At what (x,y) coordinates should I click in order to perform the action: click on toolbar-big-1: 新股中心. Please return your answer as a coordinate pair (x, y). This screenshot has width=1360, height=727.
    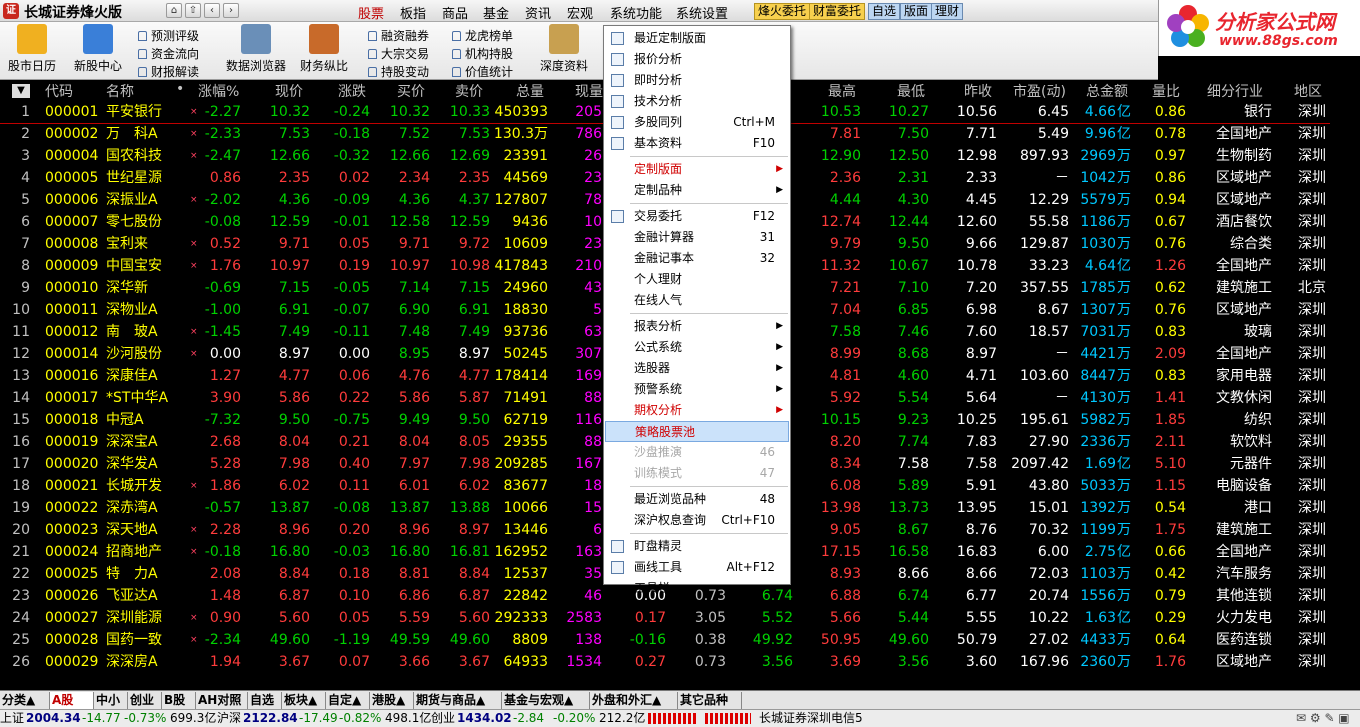
    Looking at the image, I should click on (98, 49).